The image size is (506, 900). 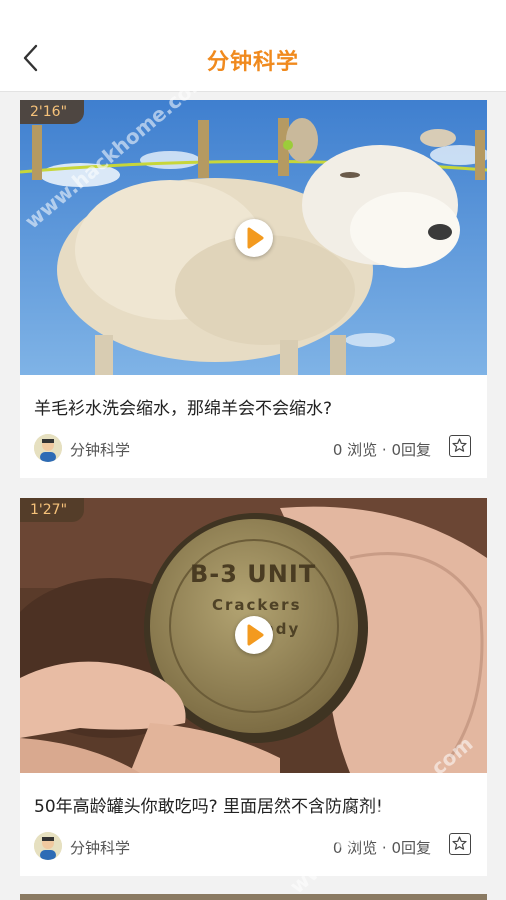 What do you see at coordinates (381, 450) in the screenshot?
I see `view-reply-stats: 0 浏览 · 0回复` at bounding box center [381, 450].